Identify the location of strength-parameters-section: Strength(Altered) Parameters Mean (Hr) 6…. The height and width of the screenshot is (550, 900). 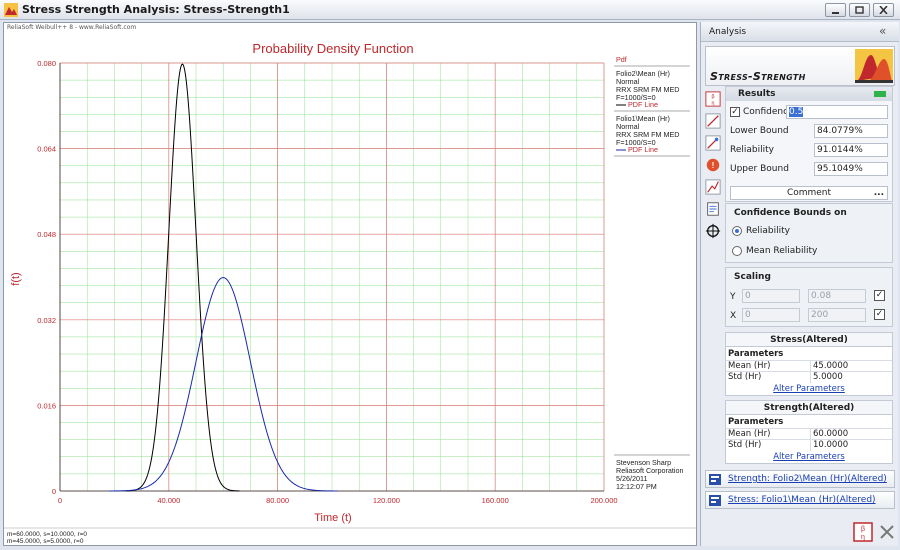
(809, 432).